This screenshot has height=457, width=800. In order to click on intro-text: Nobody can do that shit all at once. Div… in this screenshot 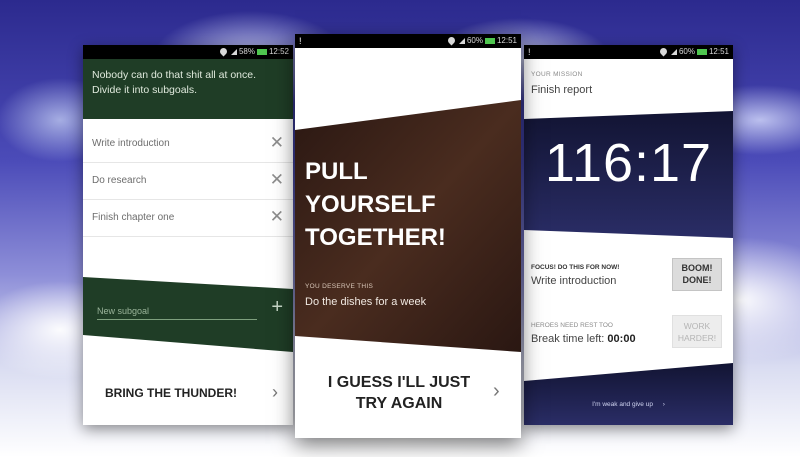, I will do `click(174, 82)`.